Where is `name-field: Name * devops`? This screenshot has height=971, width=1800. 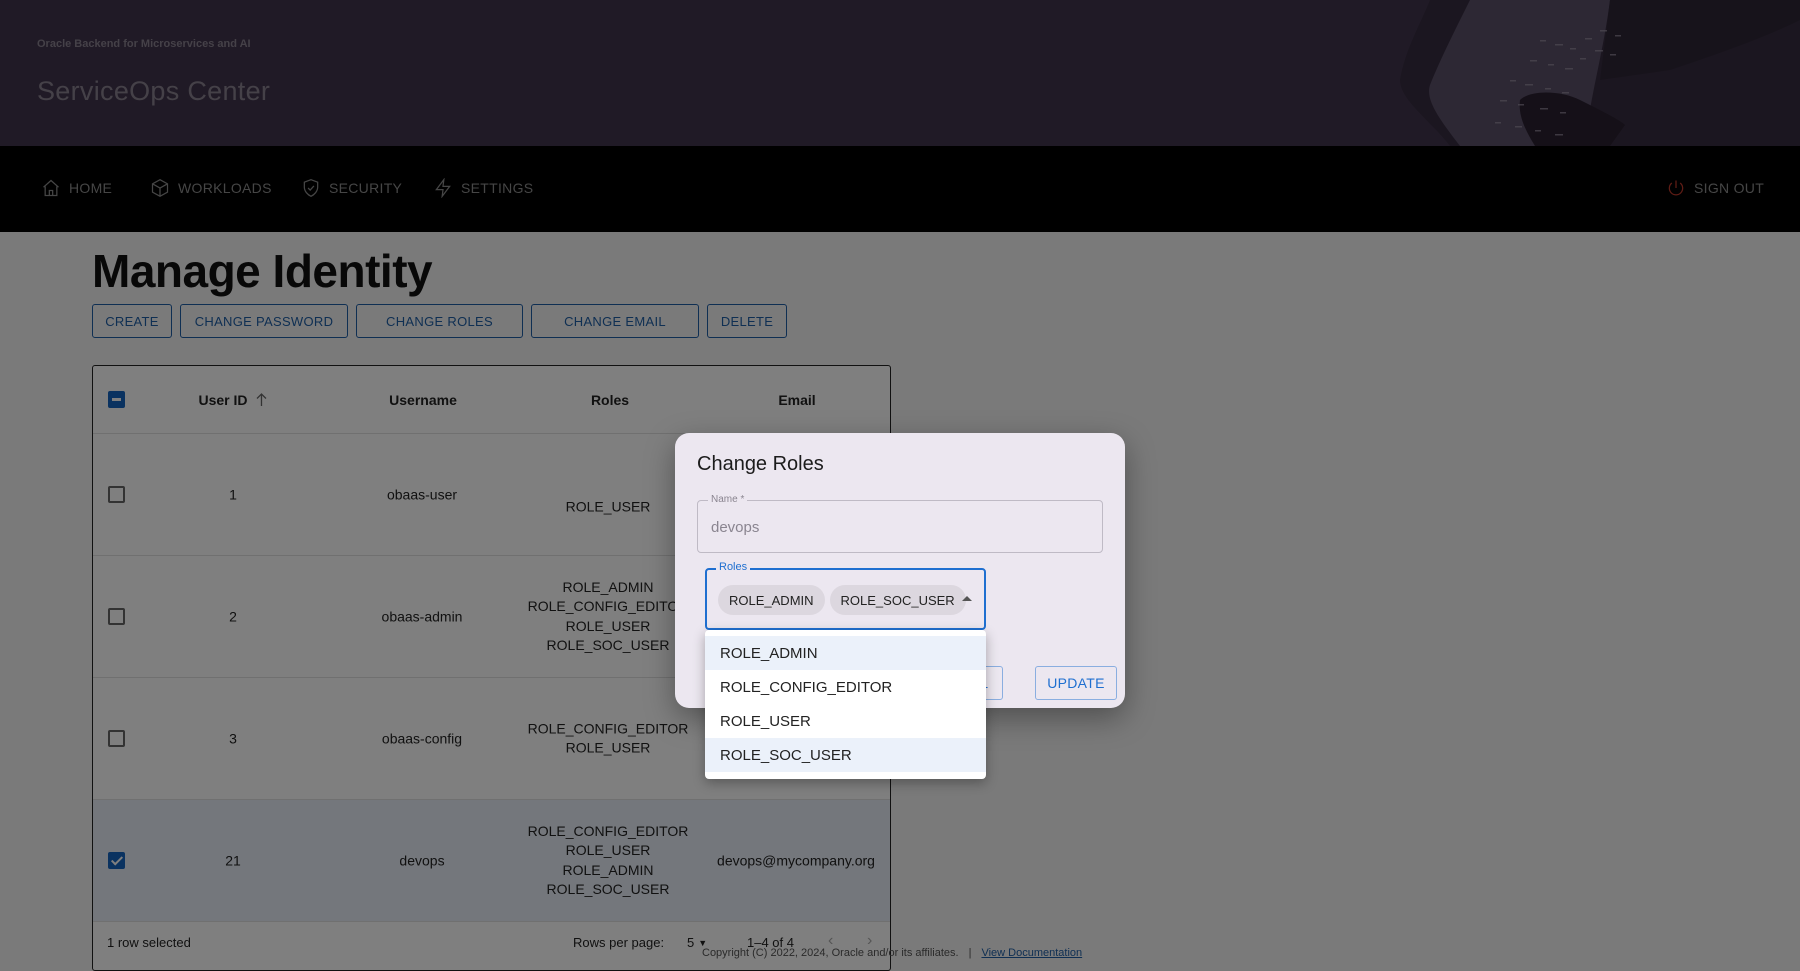 name-field: Name * devops is located at coordinates (900, 523).